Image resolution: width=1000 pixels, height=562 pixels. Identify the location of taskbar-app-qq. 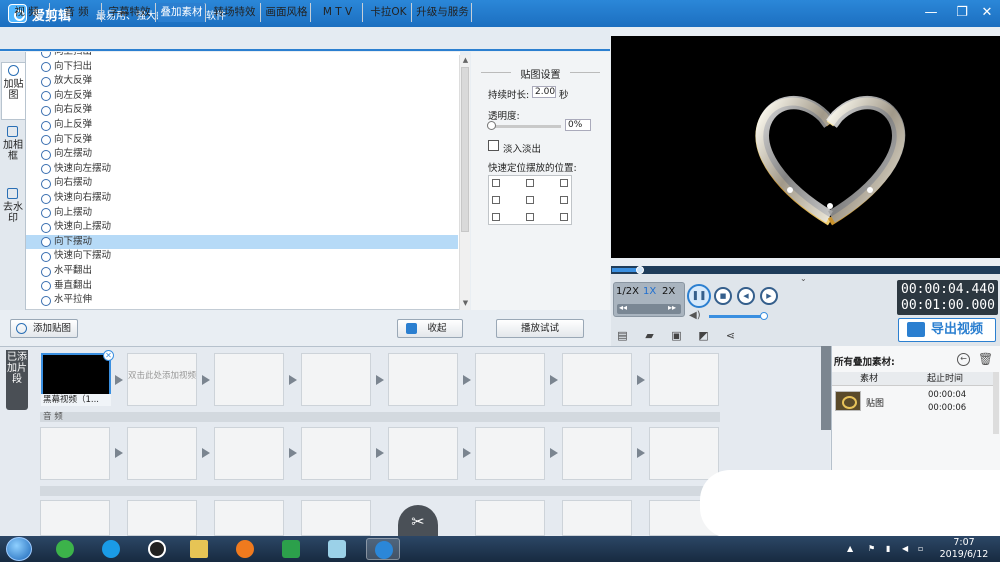
(157, 549).